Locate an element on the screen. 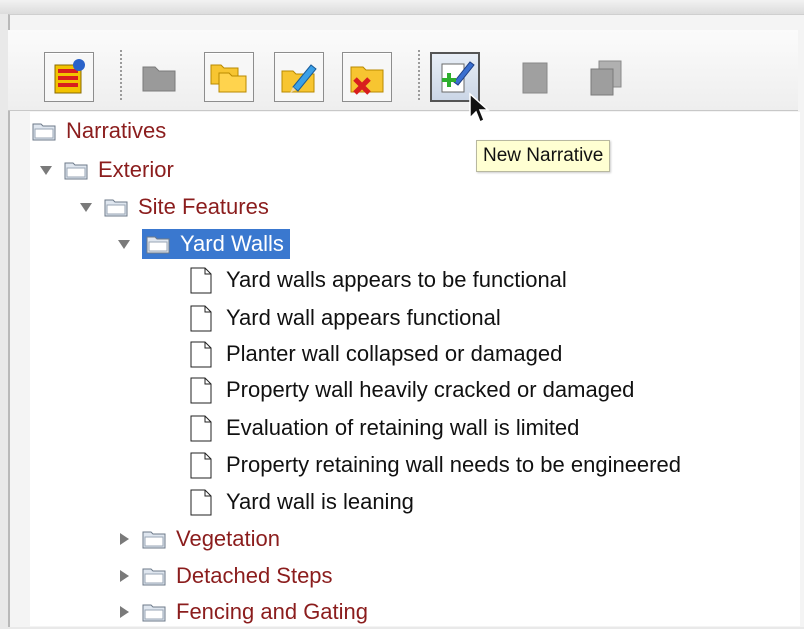 The image size is (804, 629). tree-node-fencing-and-gating: Fencing and Gating is located at coordinates (242, 612).